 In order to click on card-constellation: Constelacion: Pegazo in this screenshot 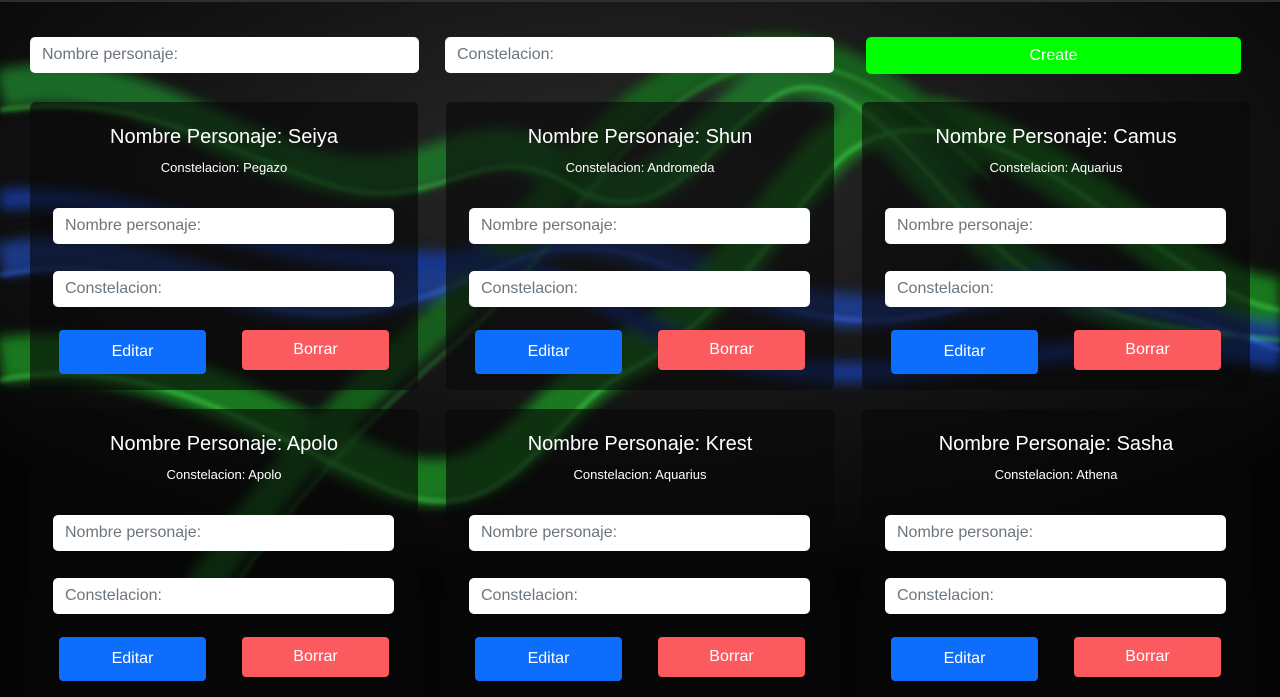, I will do `click(224, 167)`.